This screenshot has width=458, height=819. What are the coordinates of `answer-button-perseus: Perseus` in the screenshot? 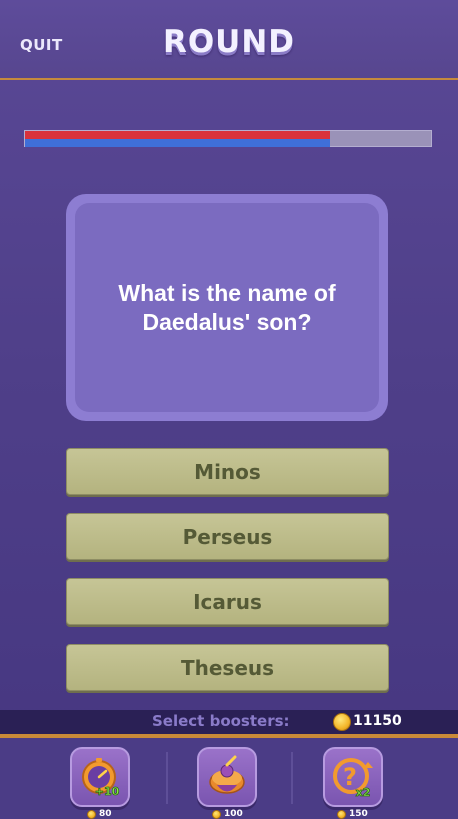 It's located at (227, 536).